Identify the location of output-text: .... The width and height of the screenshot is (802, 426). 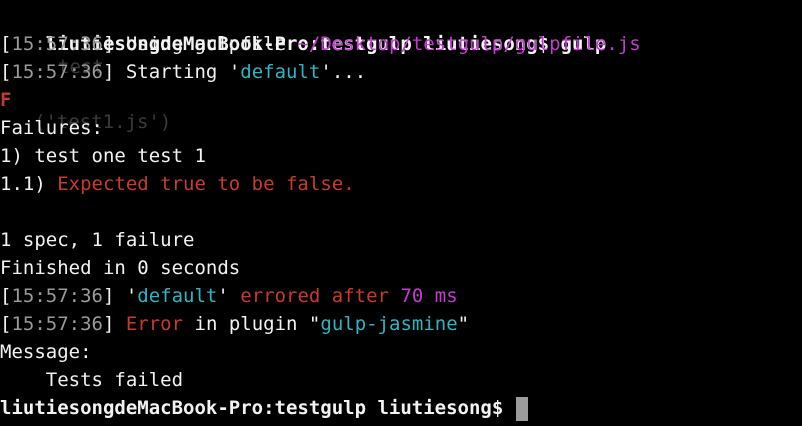
(349, 72).